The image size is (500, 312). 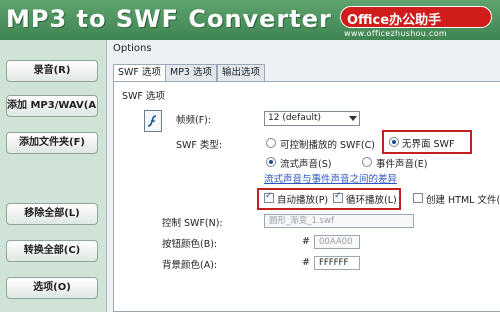 What do you see at coordinates (353, 118) in the screenshot?
I see `chevron-down-icon` at bounding box center [353, 118].